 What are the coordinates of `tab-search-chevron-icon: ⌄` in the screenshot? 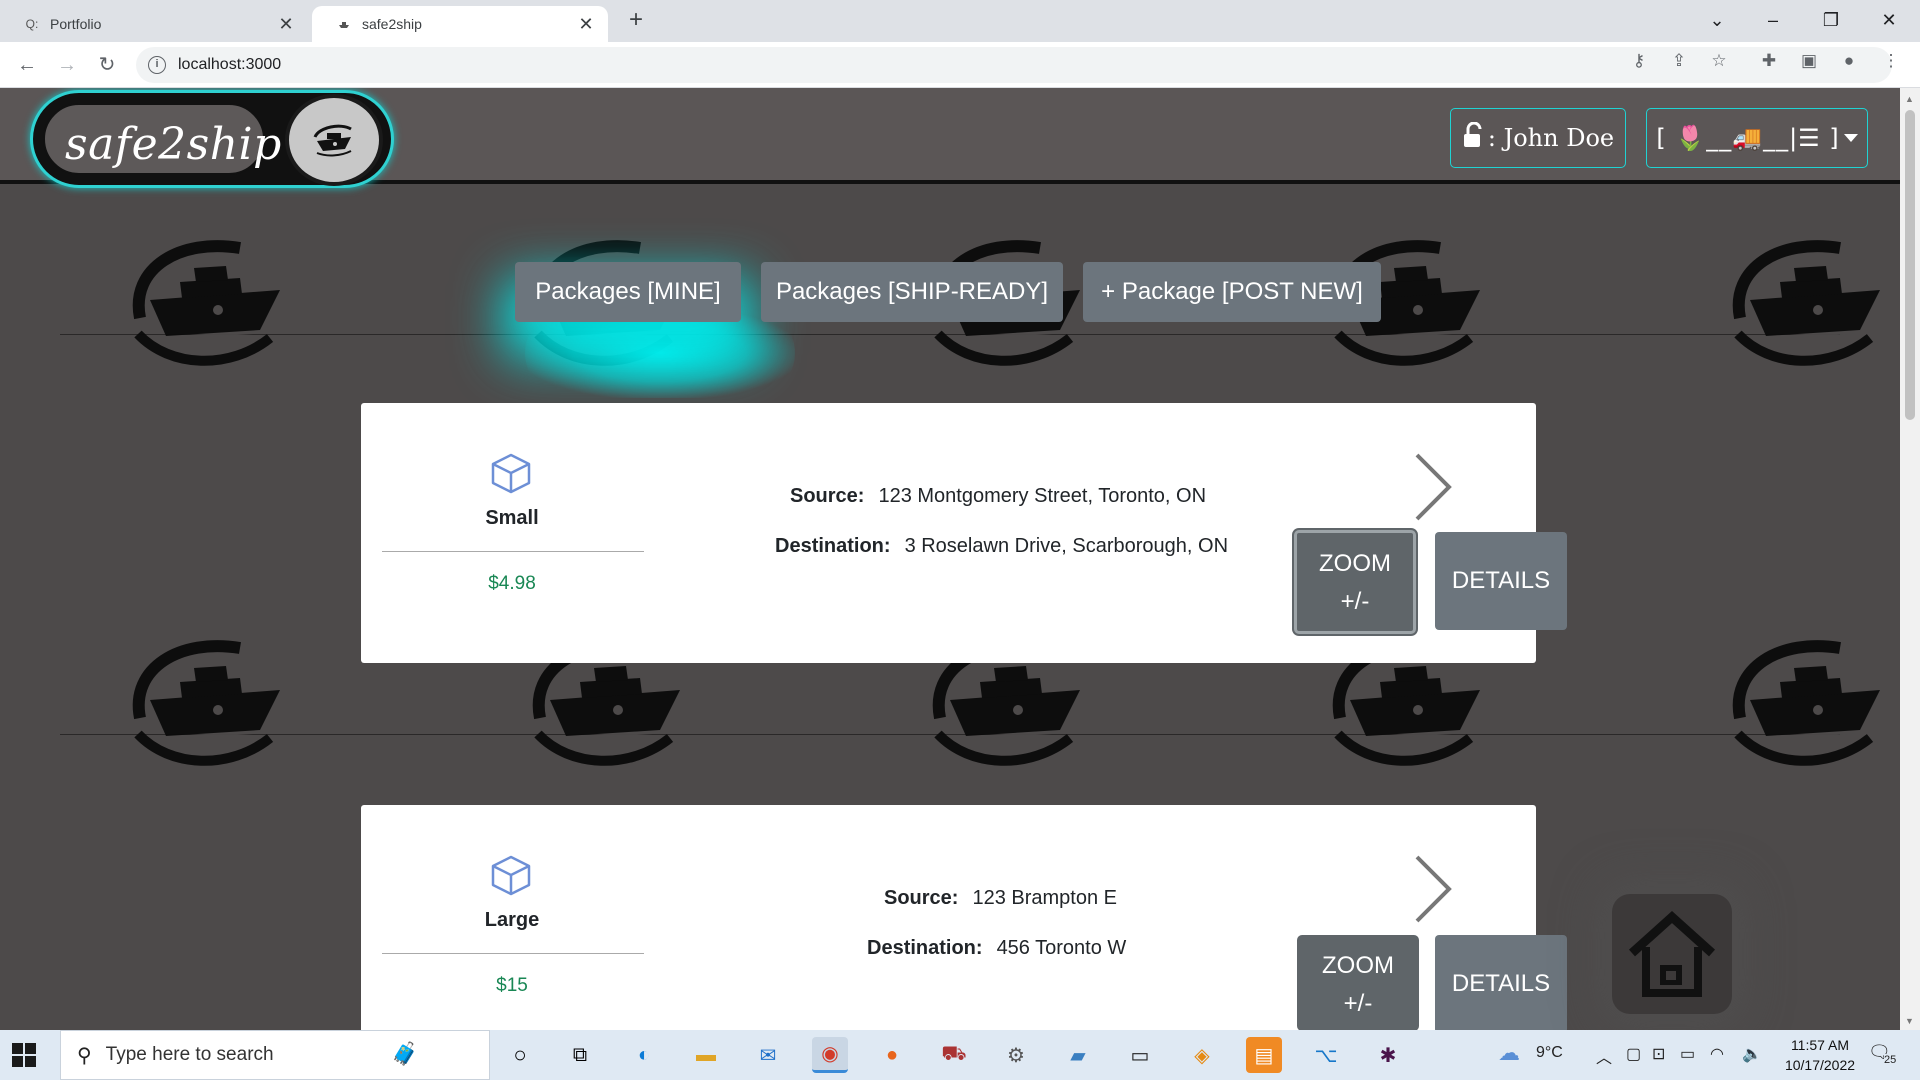 It's located at (1717, 20).